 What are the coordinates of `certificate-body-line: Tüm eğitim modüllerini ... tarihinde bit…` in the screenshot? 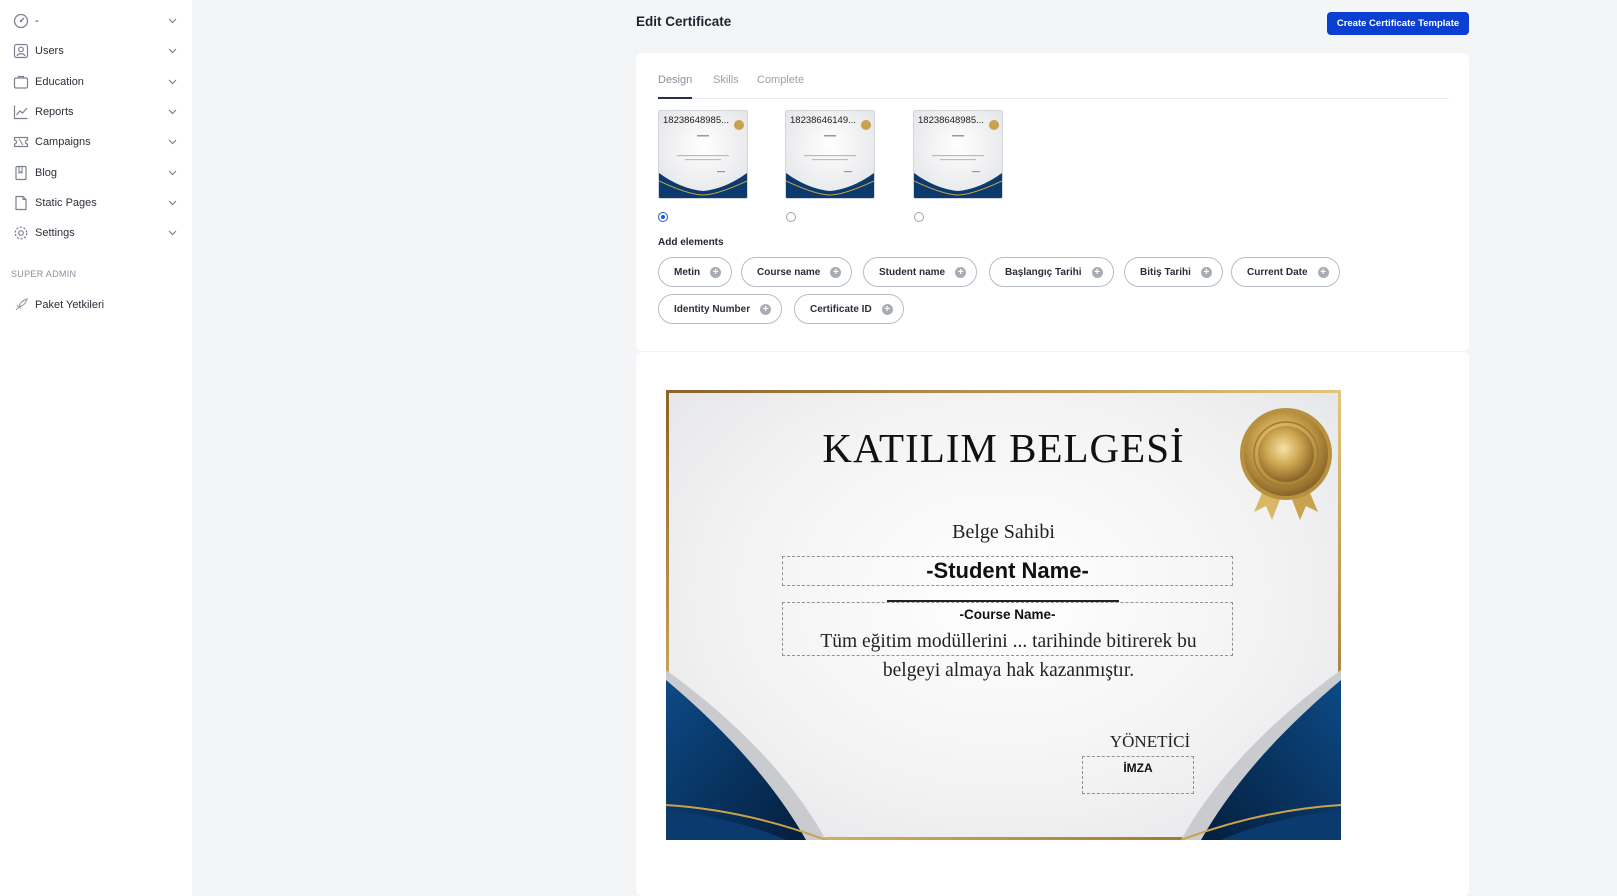 It's located at (1008, 641).